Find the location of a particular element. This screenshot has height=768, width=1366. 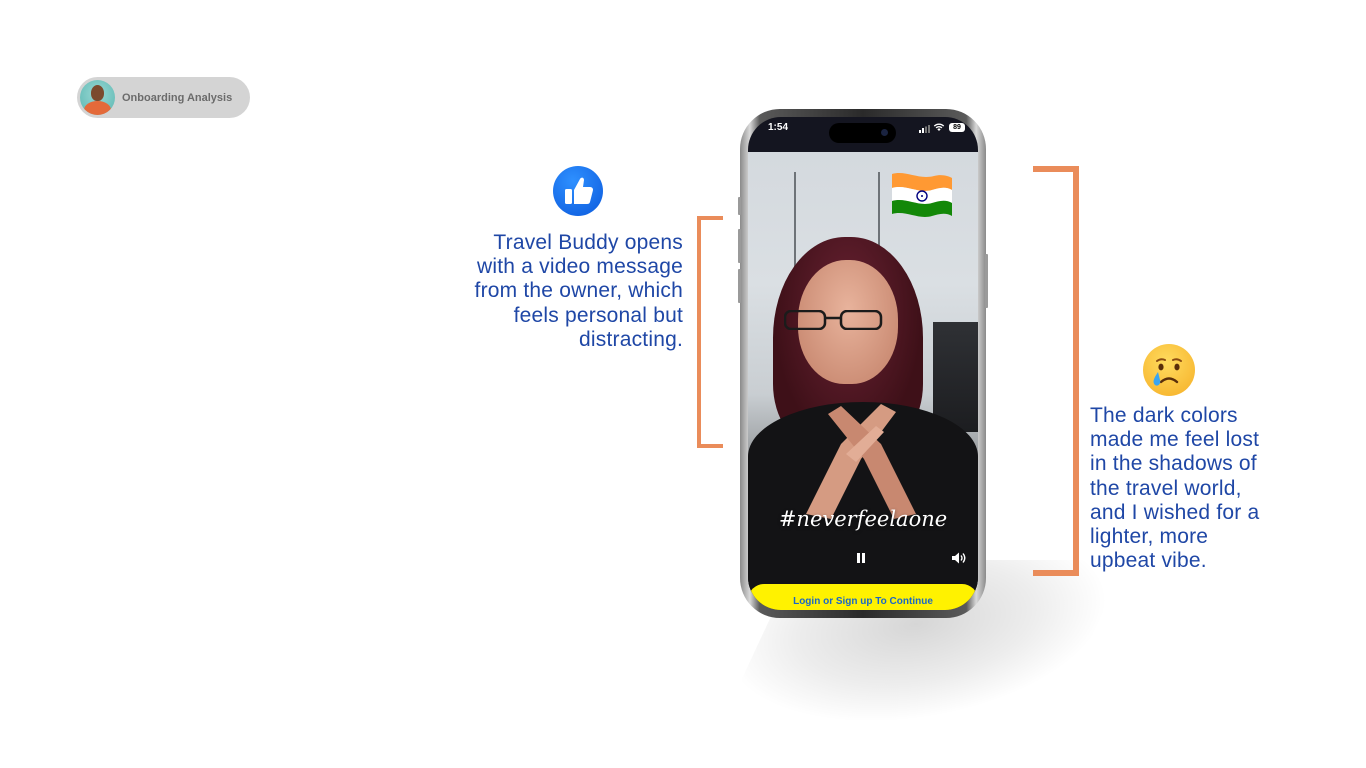

status-time: 1:54 is located at coordinates (778, 127).